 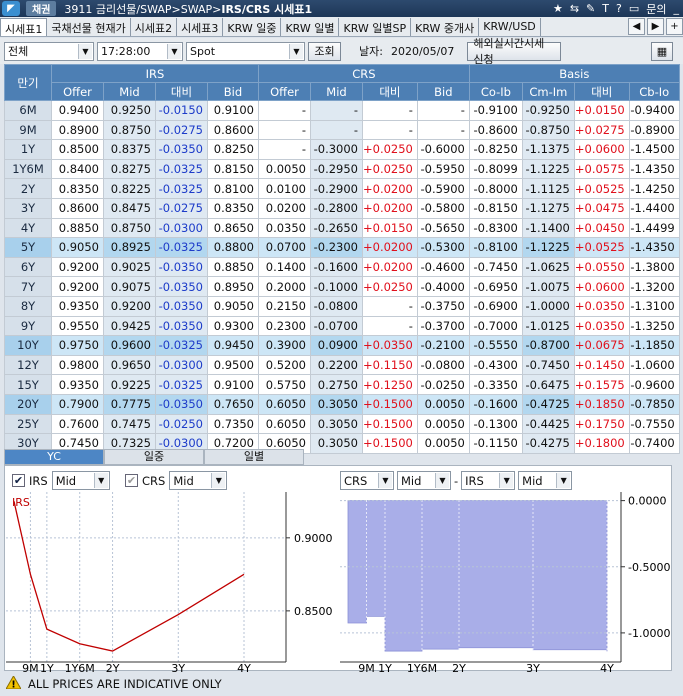 What do you see at coordinates (80, 480) in the screenshot?
I see `irs-mode-select: Mid ▼` at bounding box center [80, 480].